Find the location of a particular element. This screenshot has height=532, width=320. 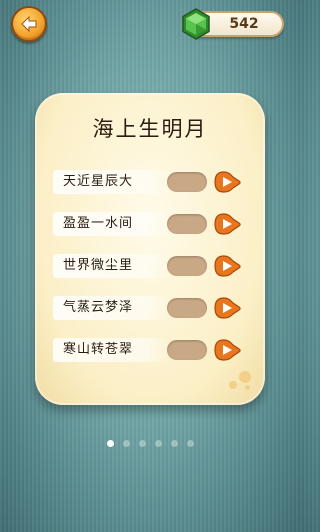

page-indicator is located at coordinates (150, 443).